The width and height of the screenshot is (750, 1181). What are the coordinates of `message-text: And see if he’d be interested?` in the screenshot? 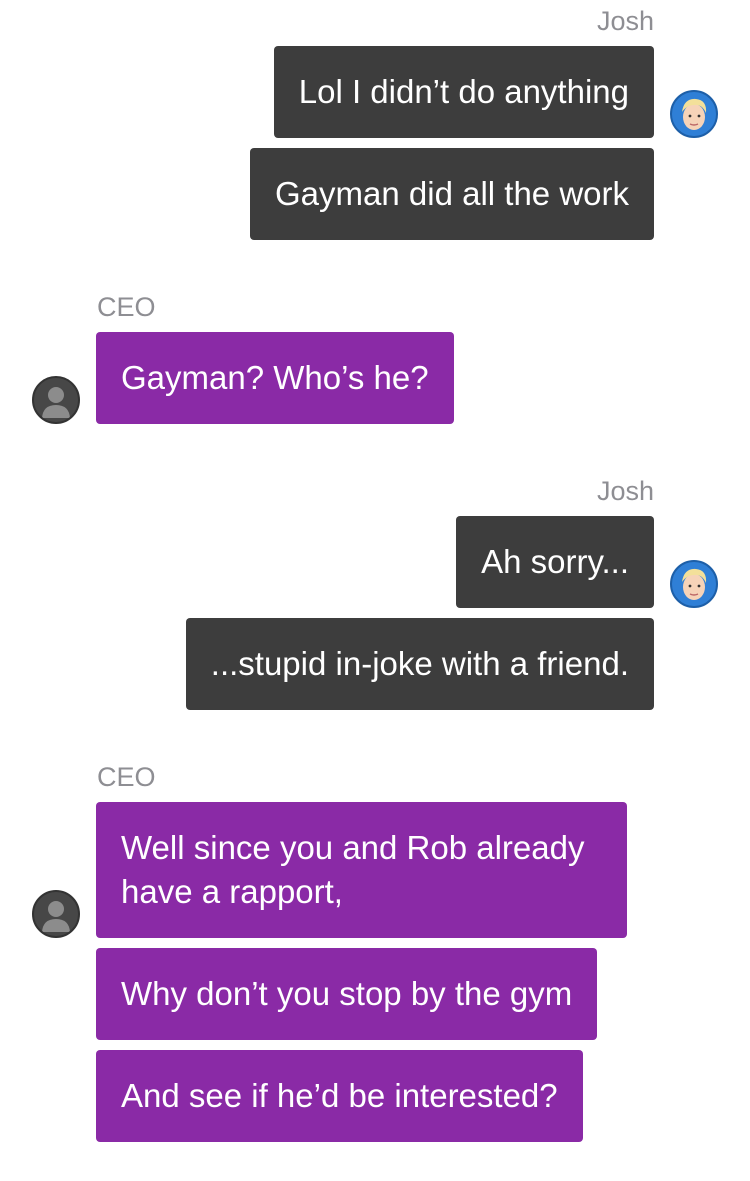 It's located at (339, 1095).